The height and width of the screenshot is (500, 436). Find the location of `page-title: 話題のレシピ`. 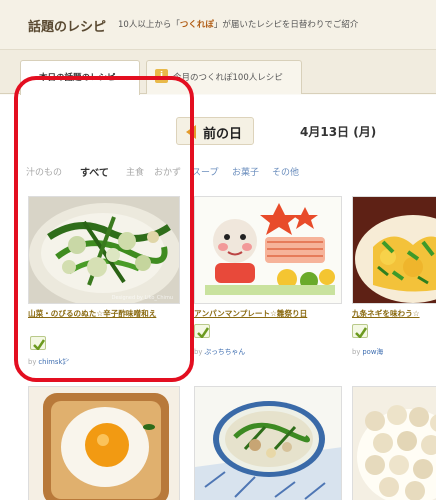

page-title: 話題のレシピ is located at coordinates (67, 27).